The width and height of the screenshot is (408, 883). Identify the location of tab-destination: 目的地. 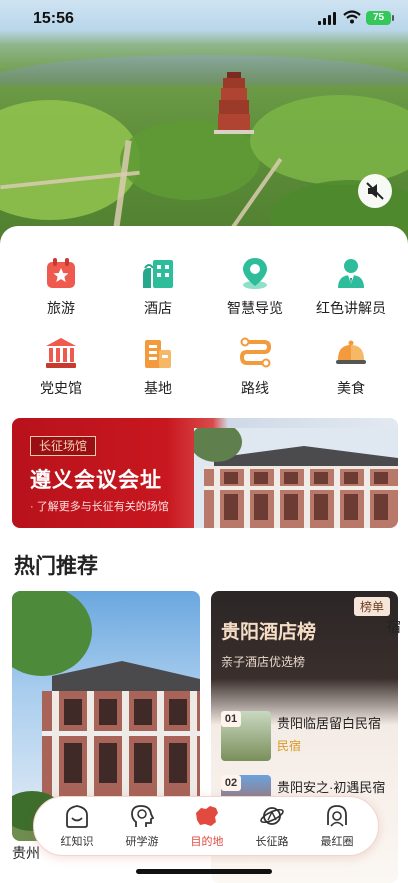
(207, 826).